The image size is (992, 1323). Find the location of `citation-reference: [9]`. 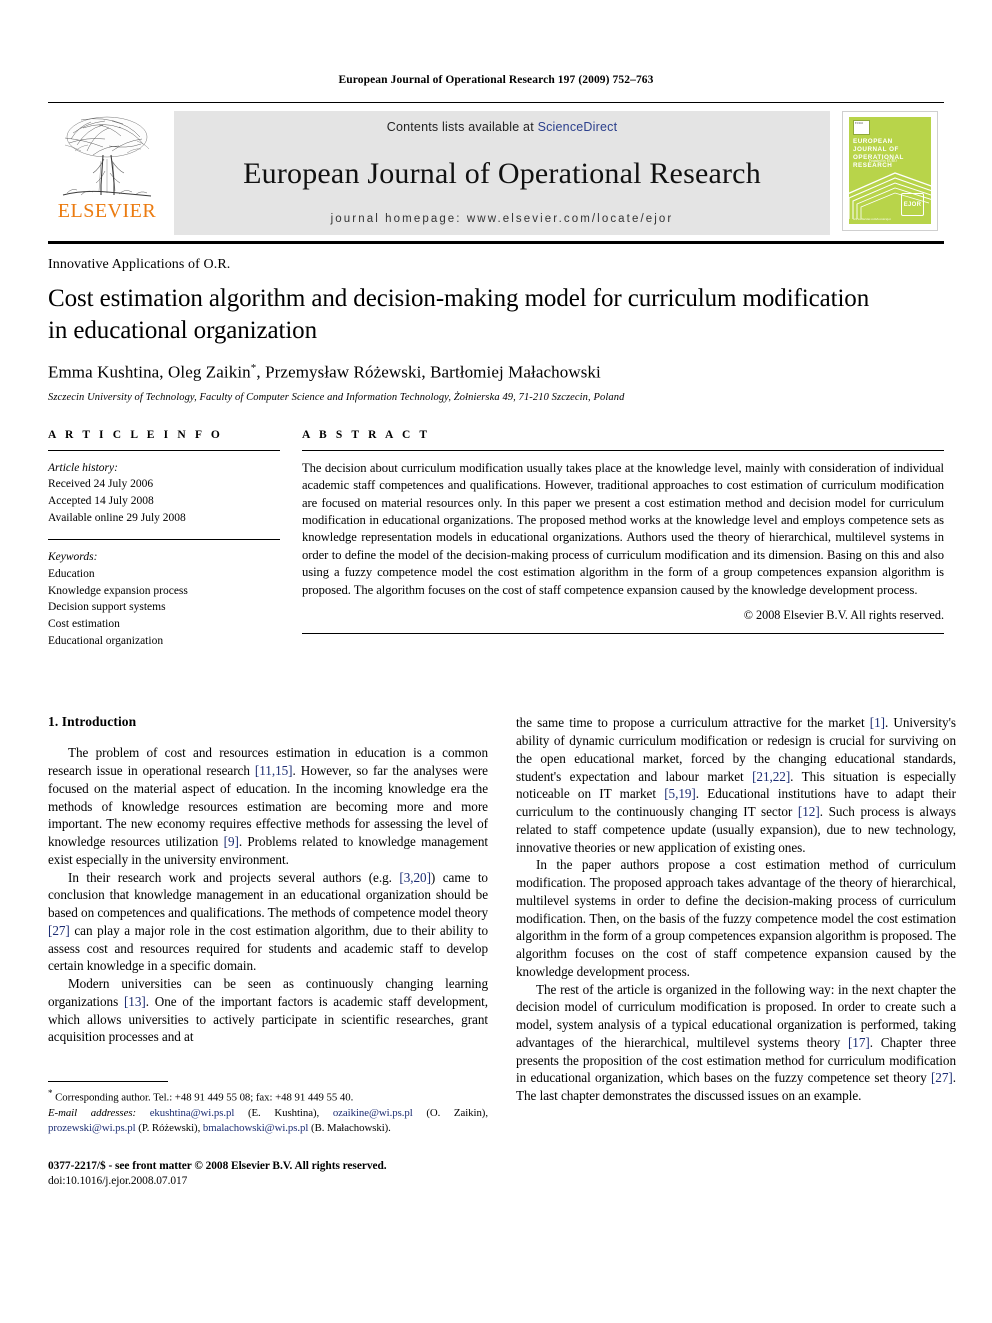

citation-reference: [9] is located at coordinates (231, 841).